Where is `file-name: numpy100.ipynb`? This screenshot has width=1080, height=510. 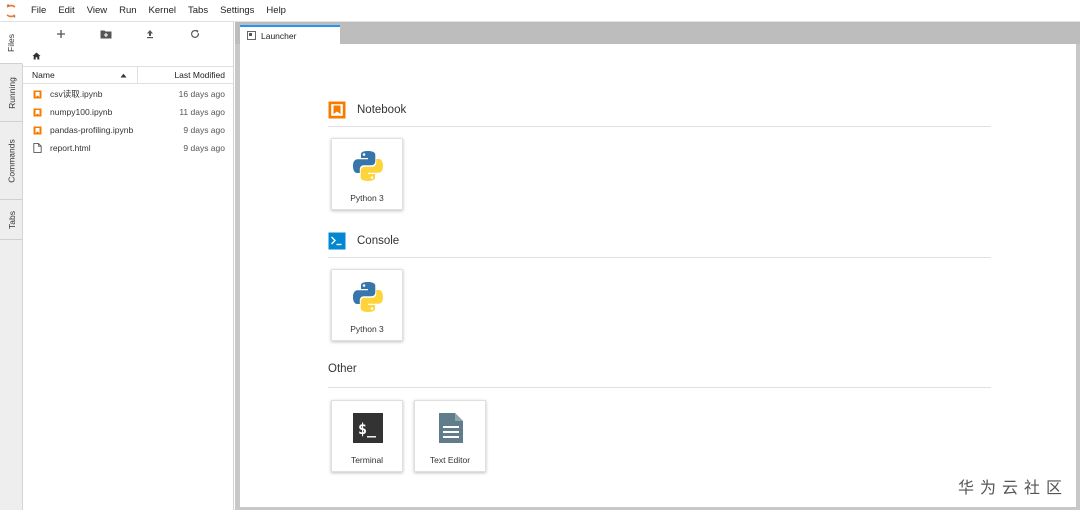
file-name: numpy100.ipynb is located at coordinates (81, 112).